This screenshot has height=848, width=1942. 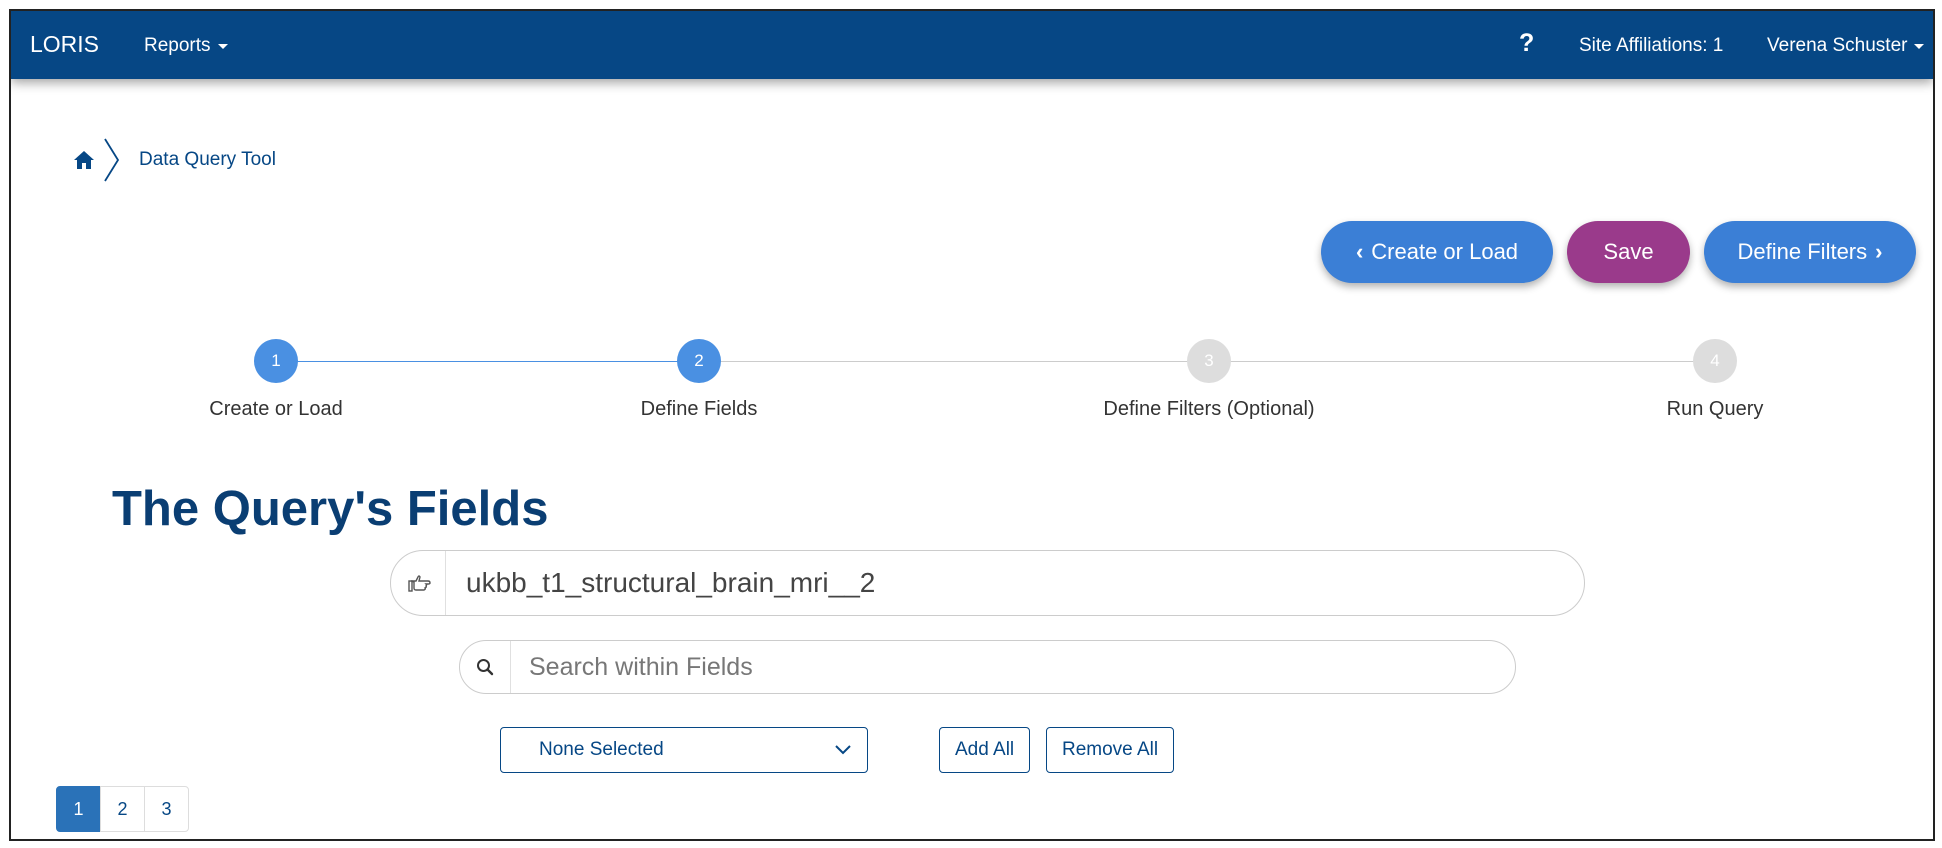 What do you see at coordinates (84, 160) in the screenshot?
I see `home-icon` at bounding box center [84, 160].